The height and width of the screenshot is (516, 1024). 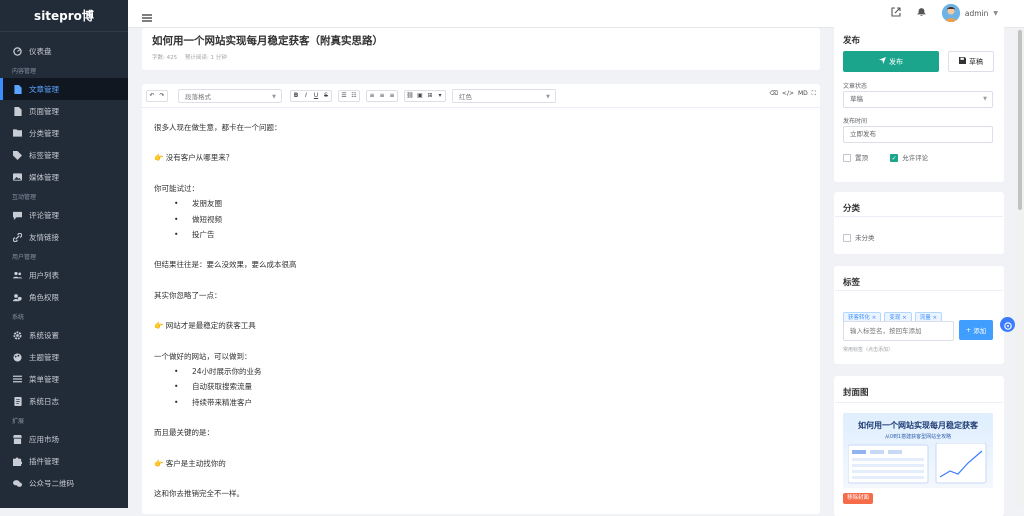 What do you see at coordinates (64, 177) in the screenshot?
I see `sidebar-item-media: 媒体管理` at bounding box center [64, 177].